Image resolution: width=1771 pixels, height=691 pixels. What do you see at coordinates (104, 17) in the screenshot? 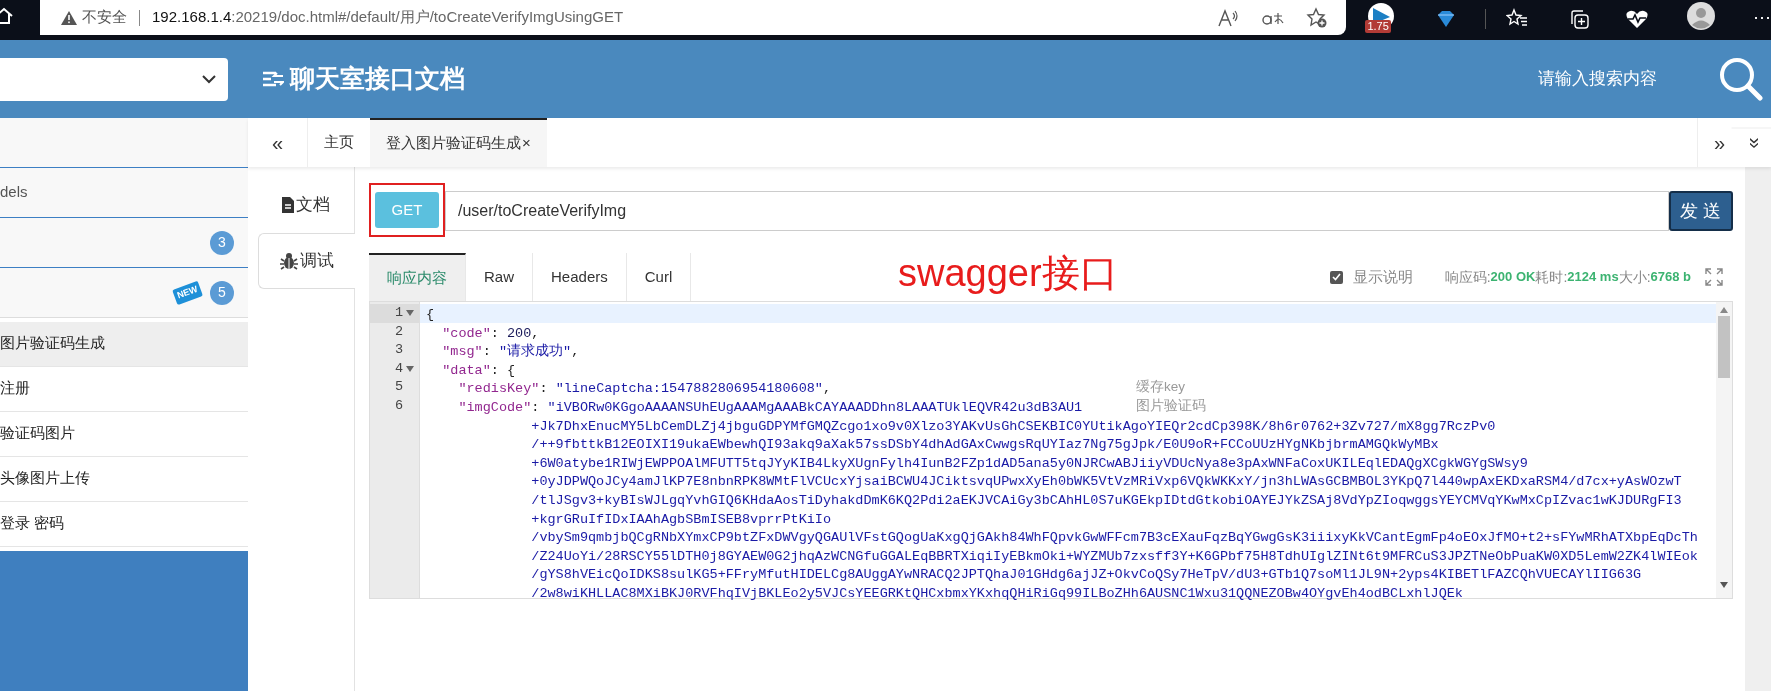
I see `security-label: 不安全` at bounding box center [104, 17].